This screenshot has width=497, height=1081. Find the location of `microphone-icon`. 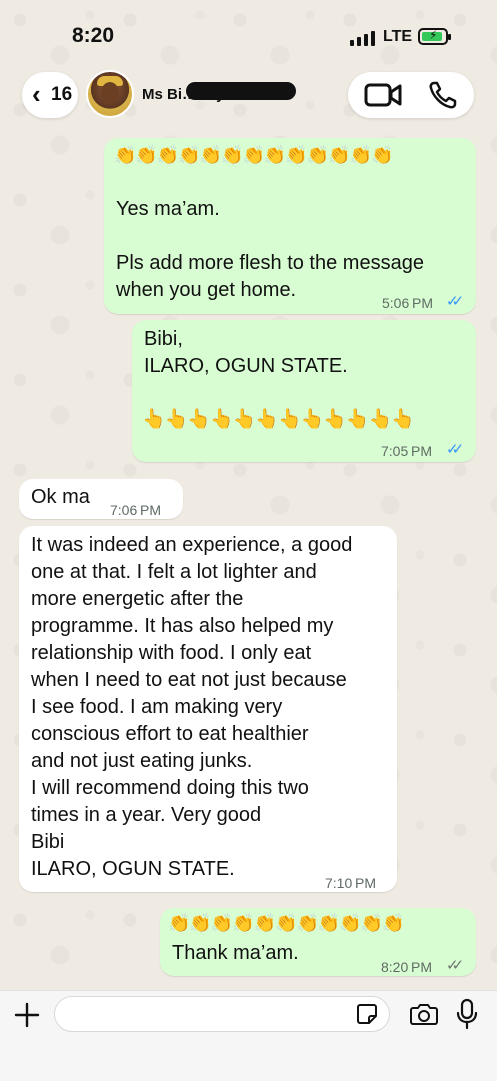

microphone-icon is located at coordinates (467, 1014).